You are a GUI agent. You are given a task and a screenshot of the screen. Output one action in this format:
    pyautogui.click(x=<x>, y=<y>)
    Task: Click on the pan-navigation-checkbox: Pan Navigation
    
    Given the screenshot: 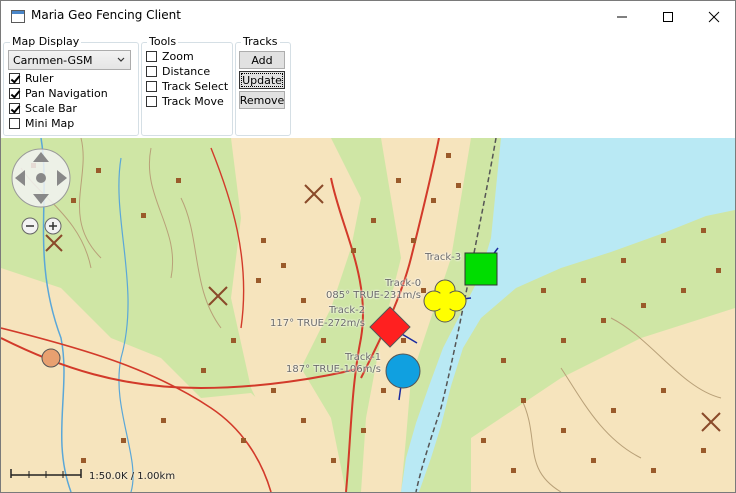 What is the action you would take?
    pyautogui.click(x=58, y=93)
    